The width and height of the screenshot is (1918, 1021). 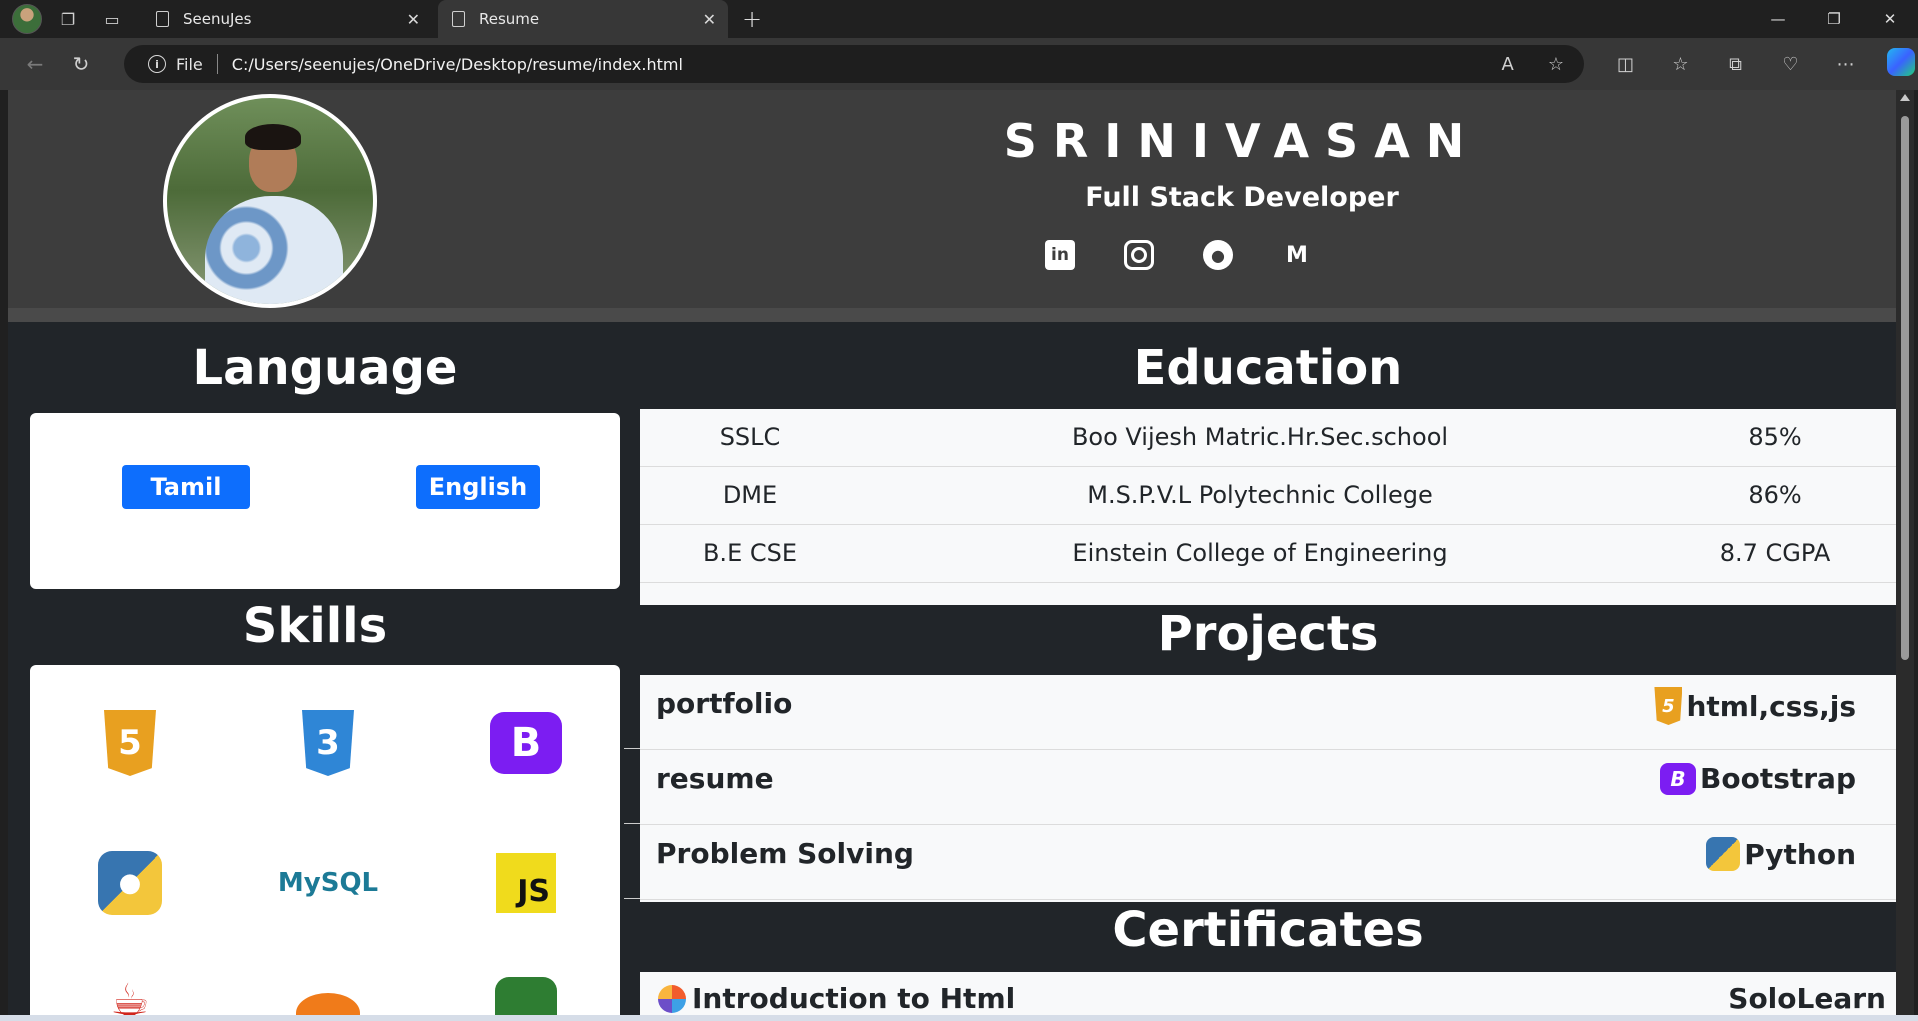 What do you see at coordinates (1905, 388) in the screenshot?
I see `scrollbar-thumb` at bounding box center [1905, 388].